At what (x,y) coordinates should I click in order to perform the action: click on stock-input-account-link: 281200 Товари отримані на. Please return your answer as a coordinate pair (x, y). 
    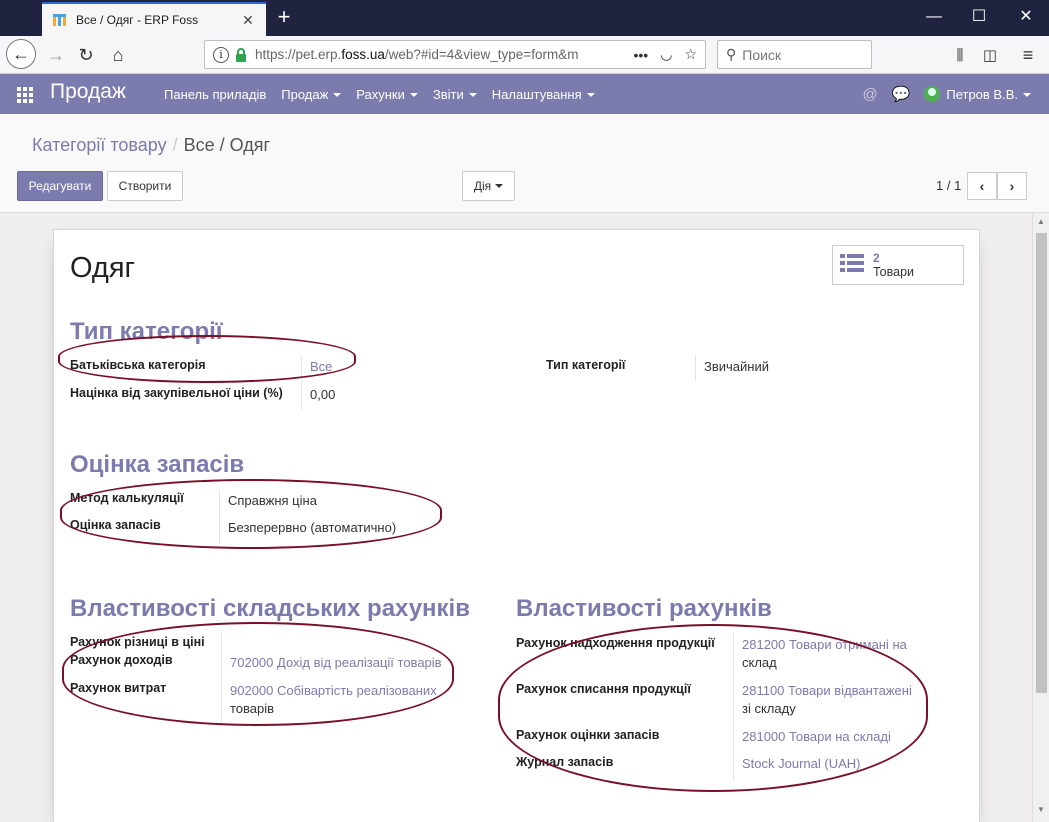
    Looking at the image, I should click on (824, 644).